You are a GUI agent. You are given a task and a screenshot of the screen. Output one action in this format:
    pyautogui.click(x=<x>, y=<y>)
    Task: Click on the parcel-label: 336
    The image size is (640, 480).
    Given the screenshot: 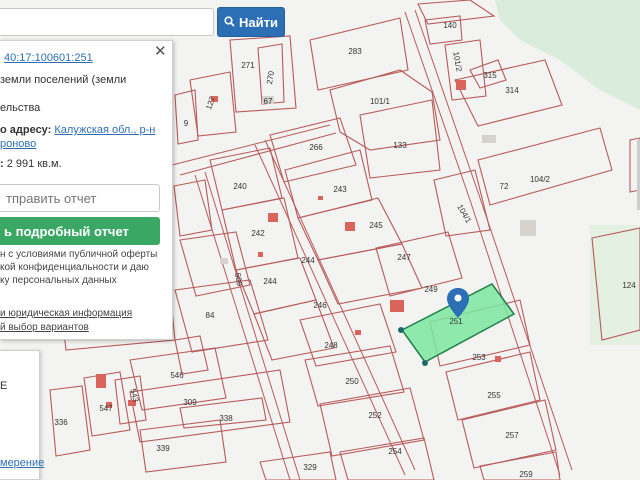 What is the action you would take?
    pyautogui.click(x=61, y=422)
    